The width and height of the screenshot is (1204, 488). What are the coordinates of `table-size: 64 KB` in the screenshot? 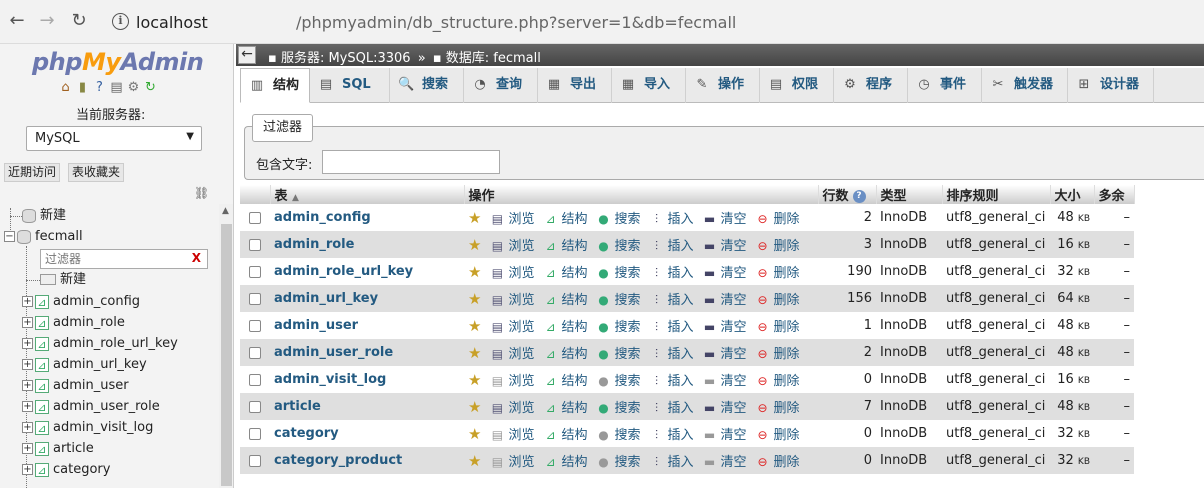 It's located at (1072, 298).